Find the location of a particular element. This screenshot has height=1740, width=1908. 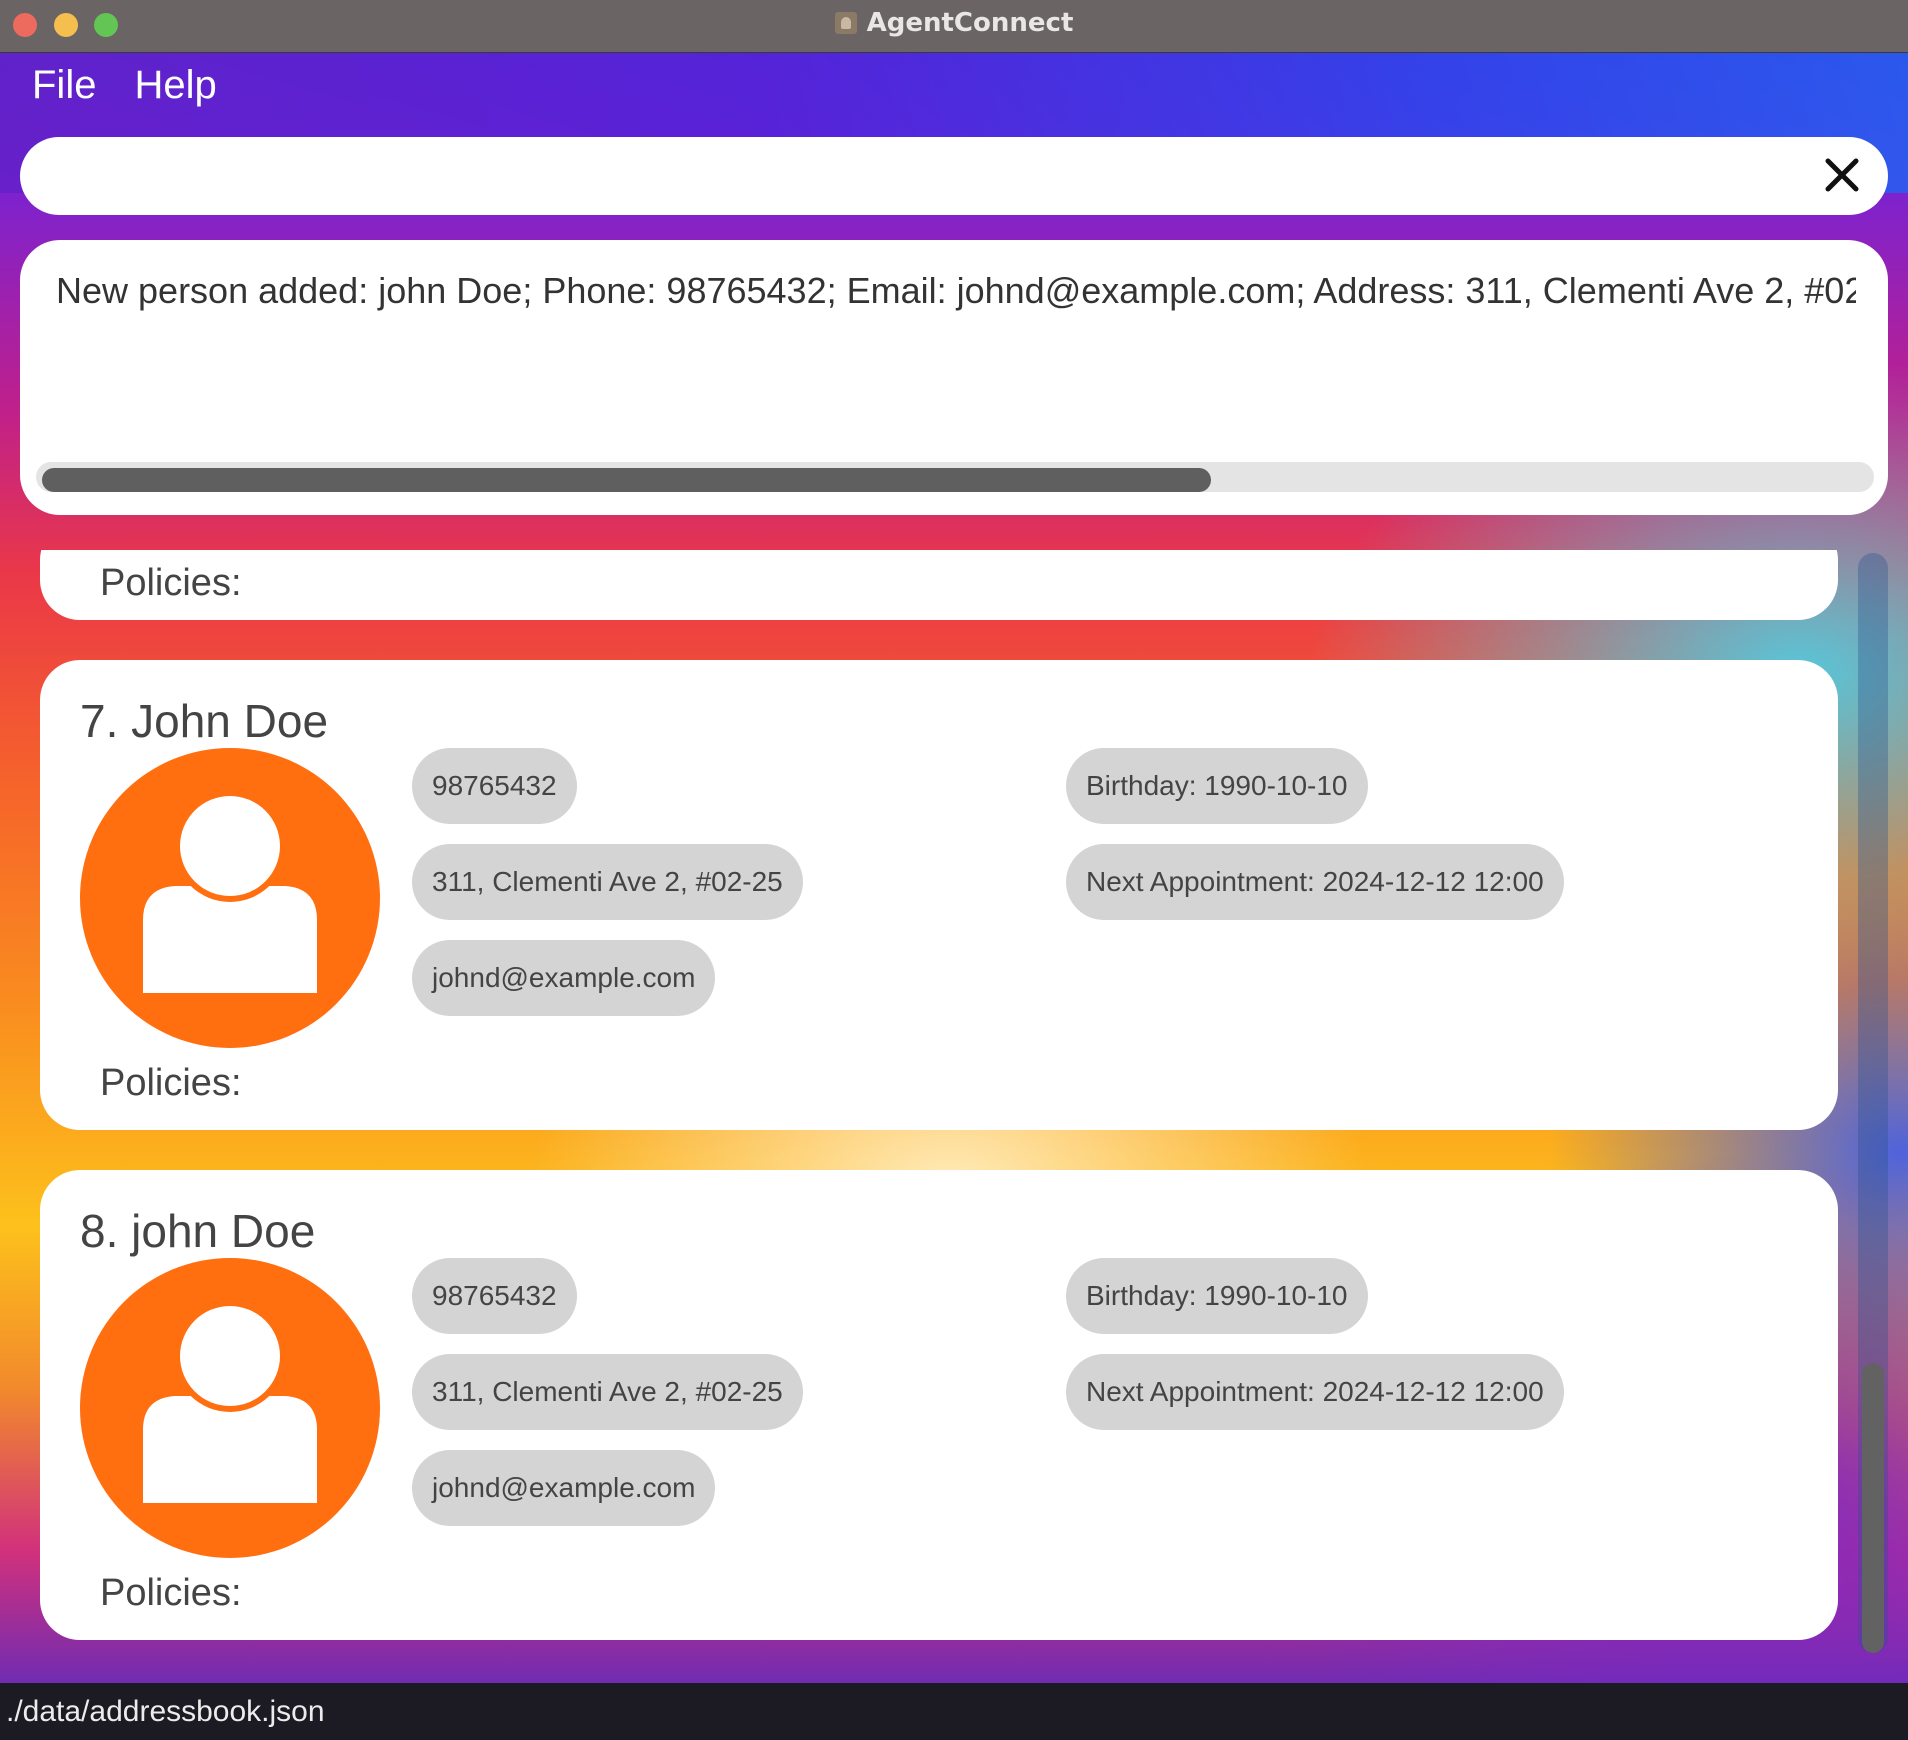

window-title-area: AgentConnect is located at coordinates (954, 23).